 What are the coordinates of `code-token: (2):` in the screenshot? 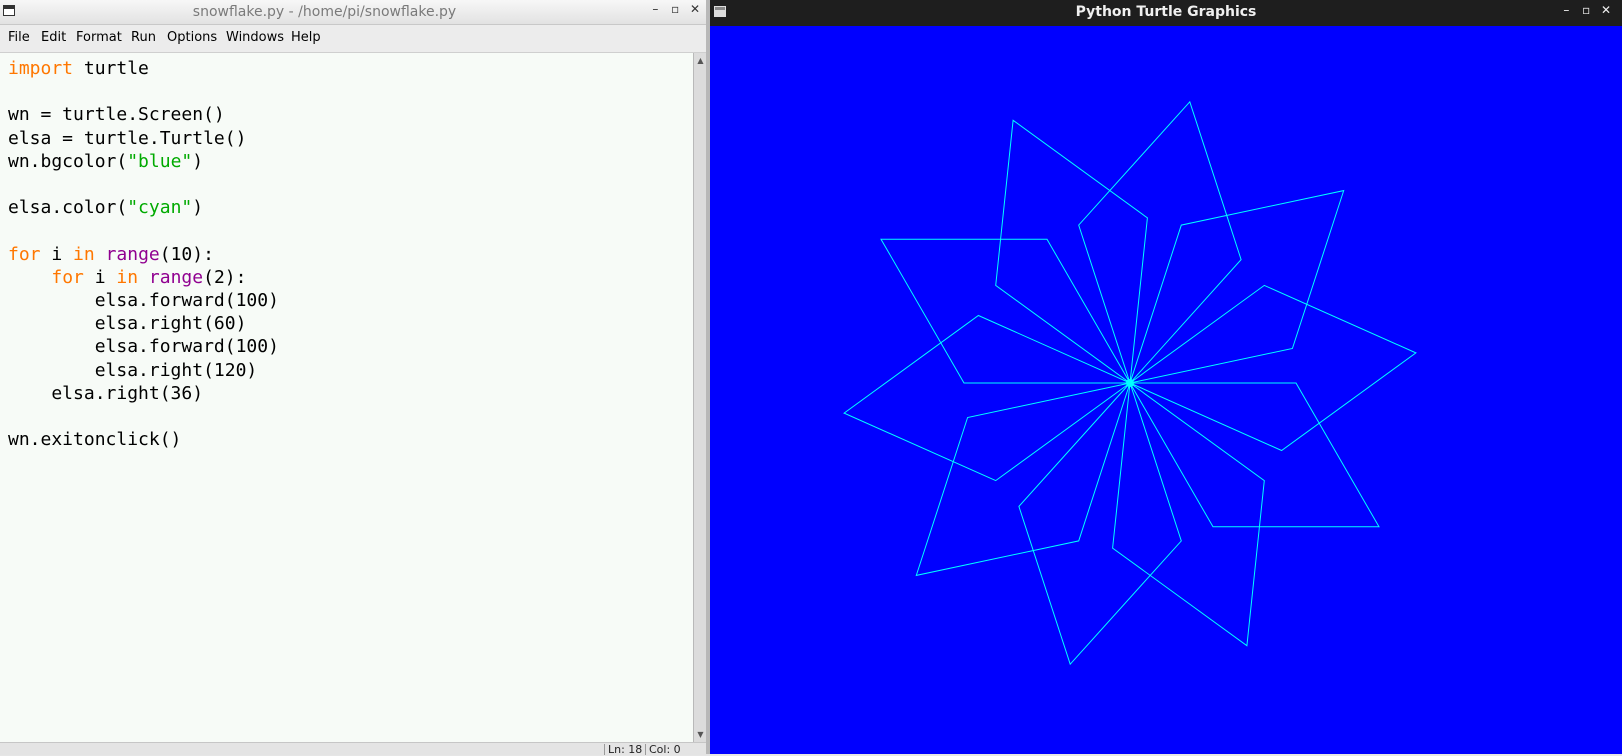 It's located at (225, 277).